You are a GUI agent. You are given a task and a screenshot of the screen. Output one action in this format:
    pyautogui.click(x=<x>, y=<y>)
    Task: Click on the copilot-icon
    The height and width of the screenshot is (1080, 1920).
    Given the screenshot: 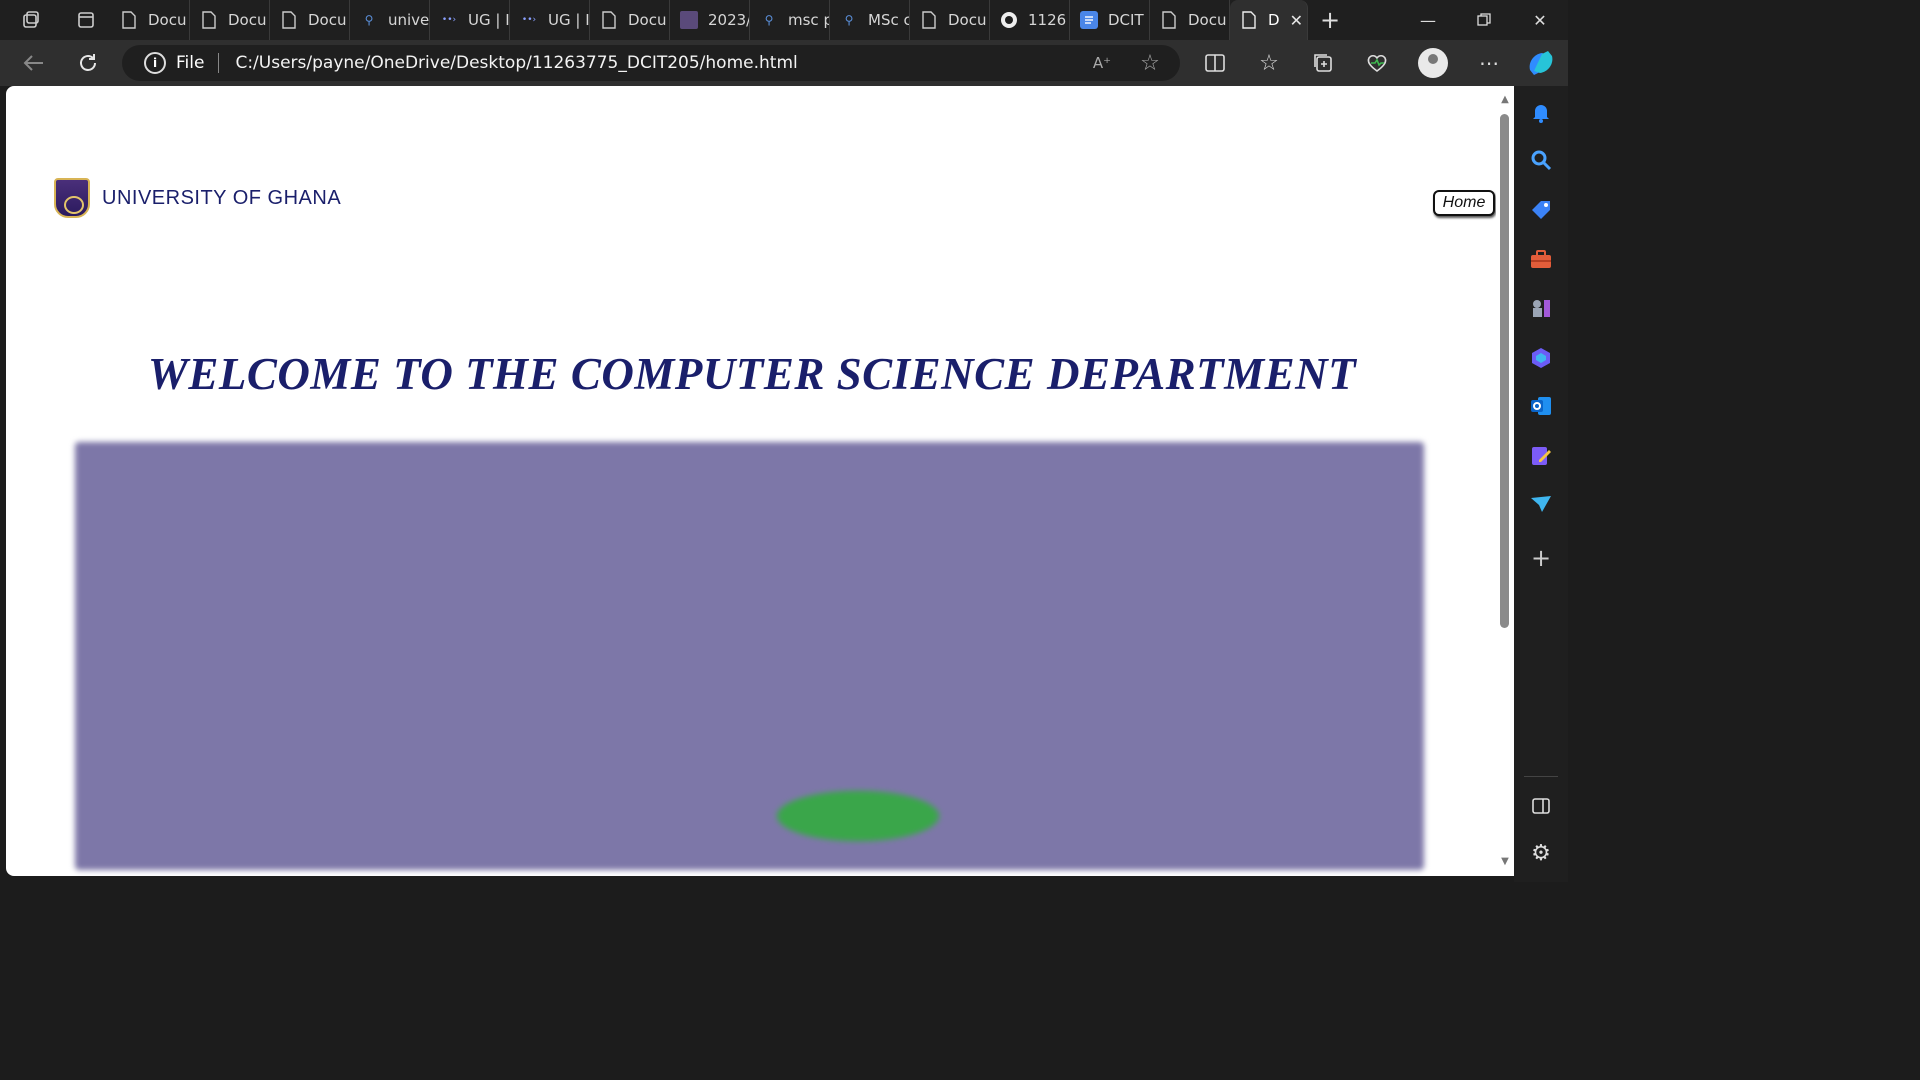 What is the action you would take?
    pyautogui.click(x=1541, y=63)
    